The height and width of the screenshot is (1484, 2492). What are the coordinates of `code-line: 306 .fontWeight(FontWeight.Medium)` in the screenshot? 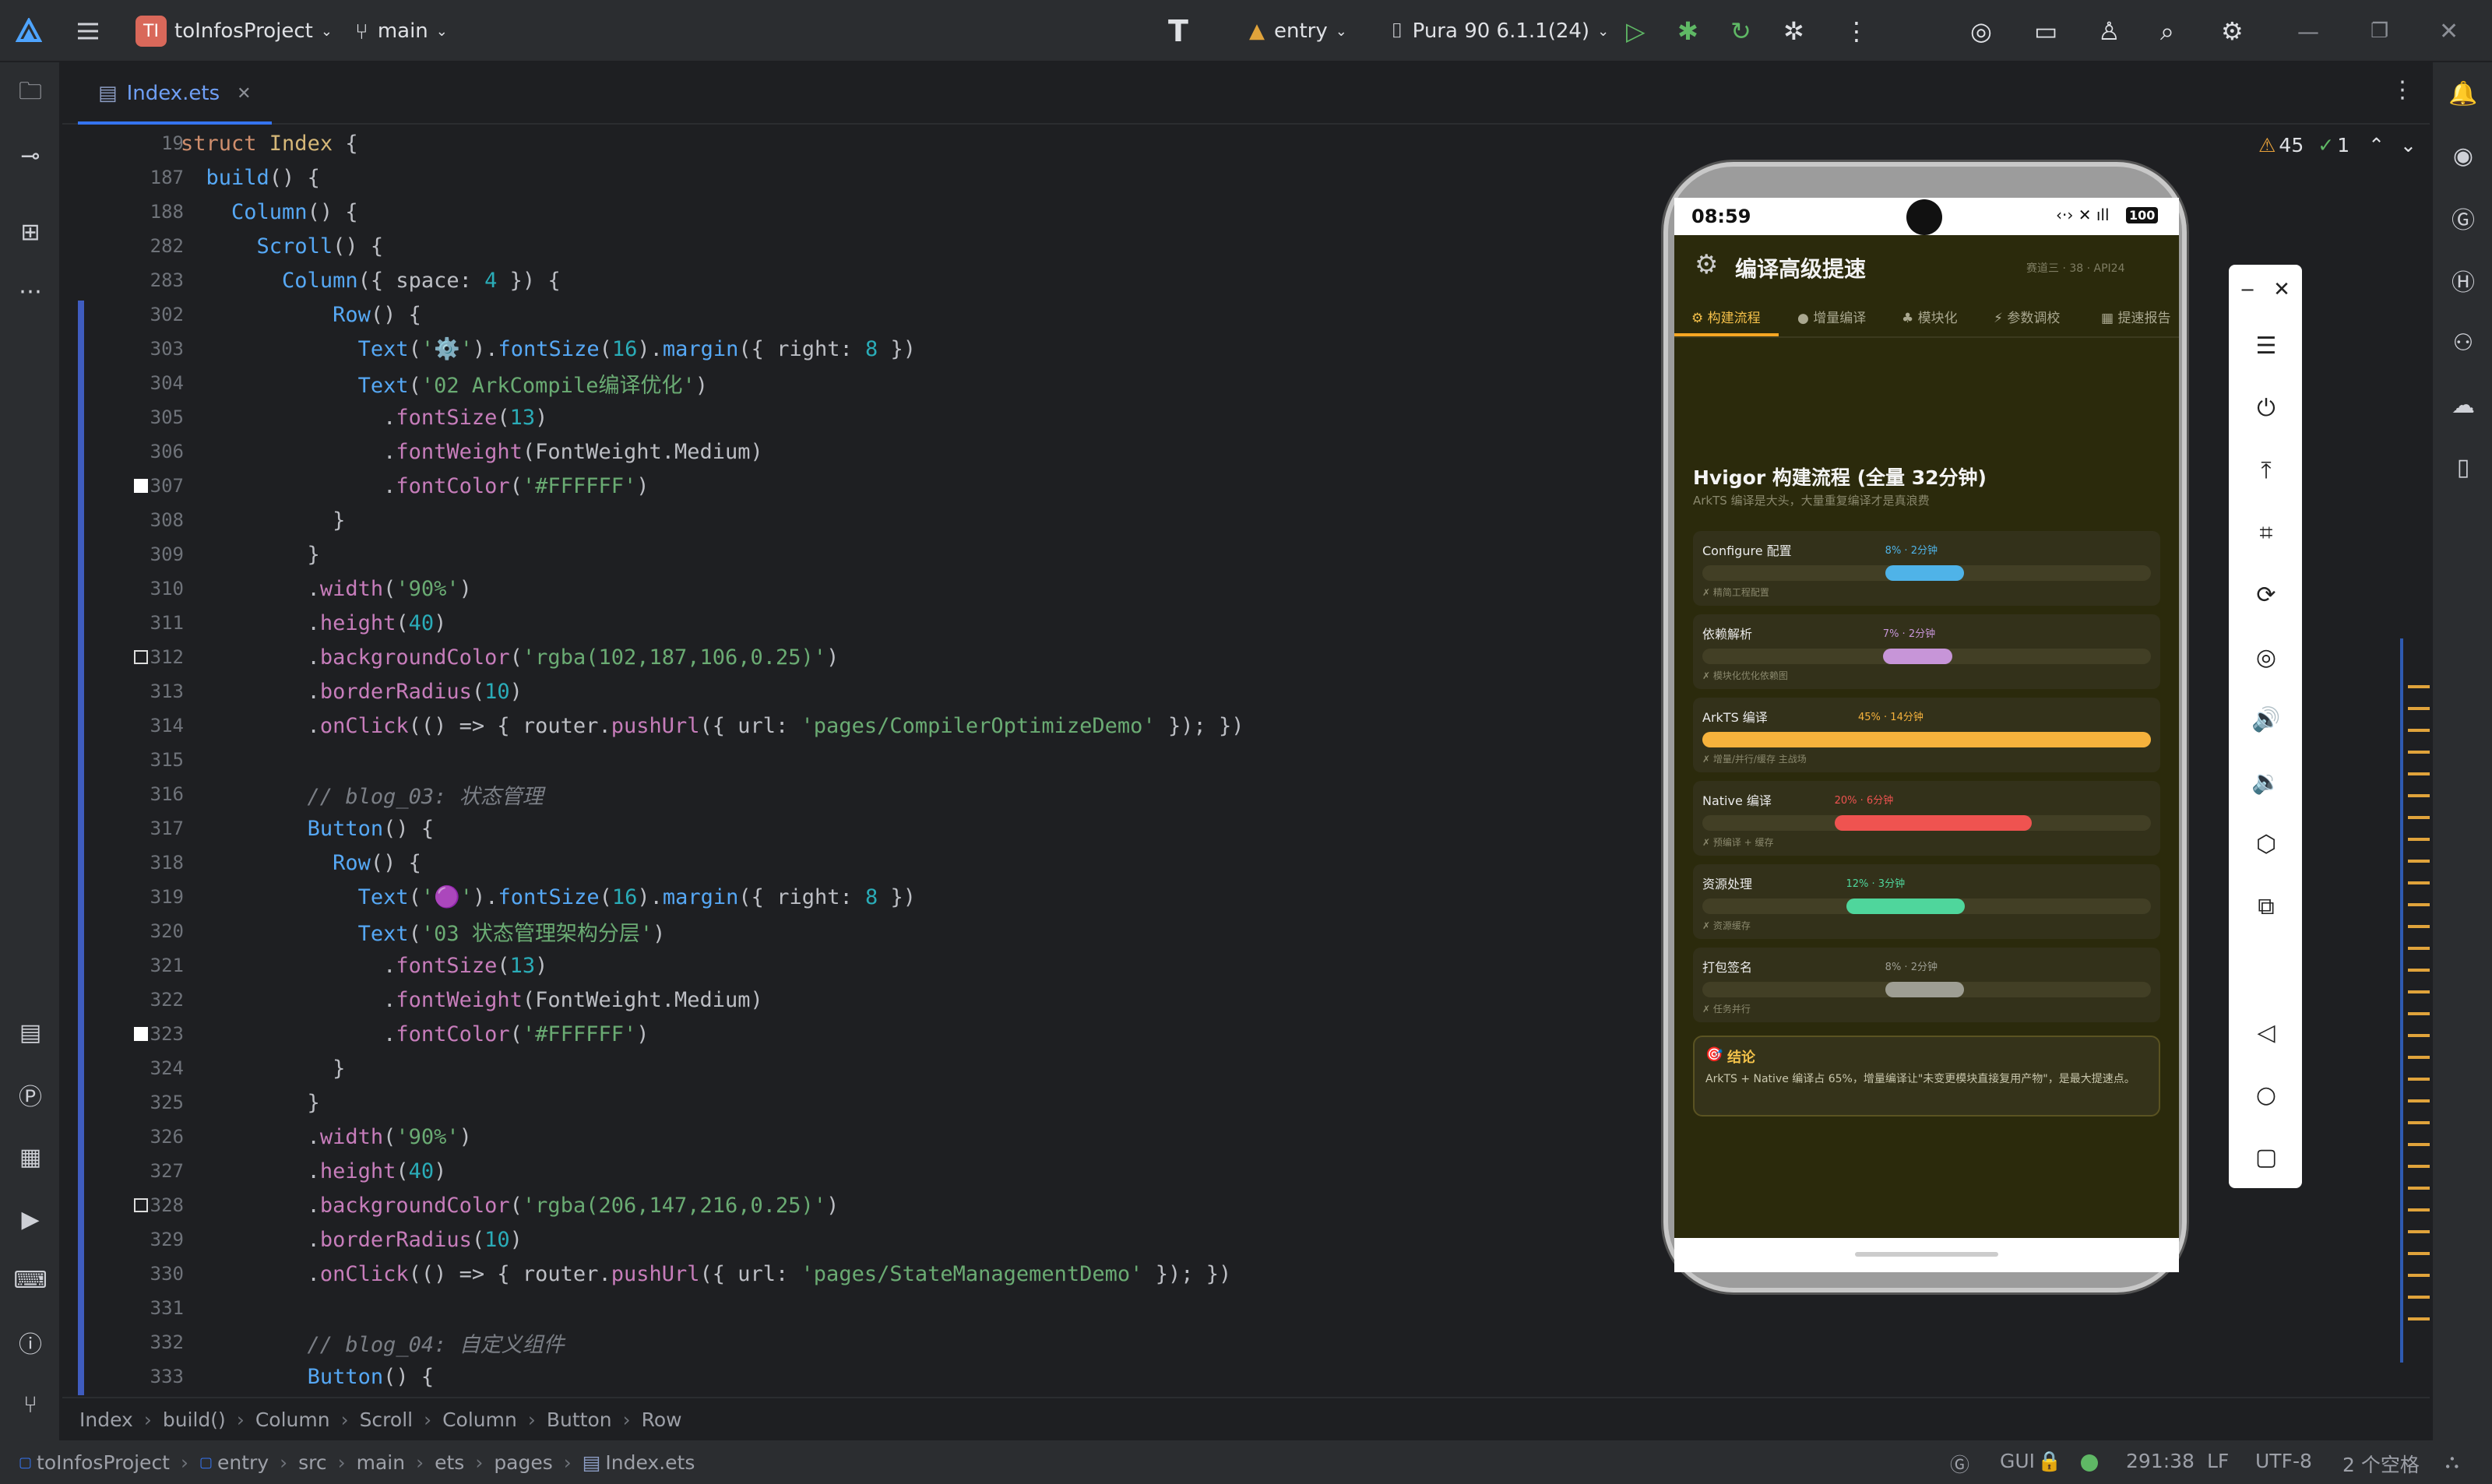 It's located at (865, 451).